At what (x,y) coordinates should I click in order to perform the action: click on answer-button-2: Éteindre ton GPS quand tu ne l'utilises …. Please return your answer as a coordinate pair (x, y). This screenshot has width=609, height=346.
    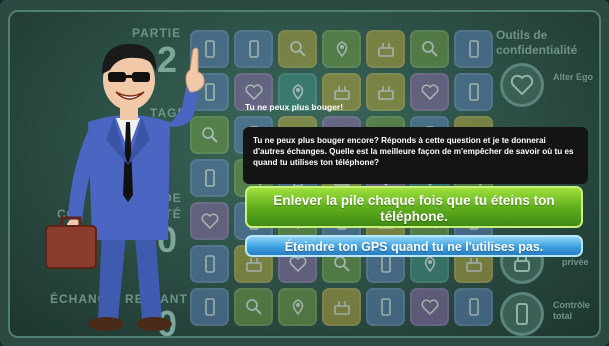
    Looking at the image, I should click on (414, 246).